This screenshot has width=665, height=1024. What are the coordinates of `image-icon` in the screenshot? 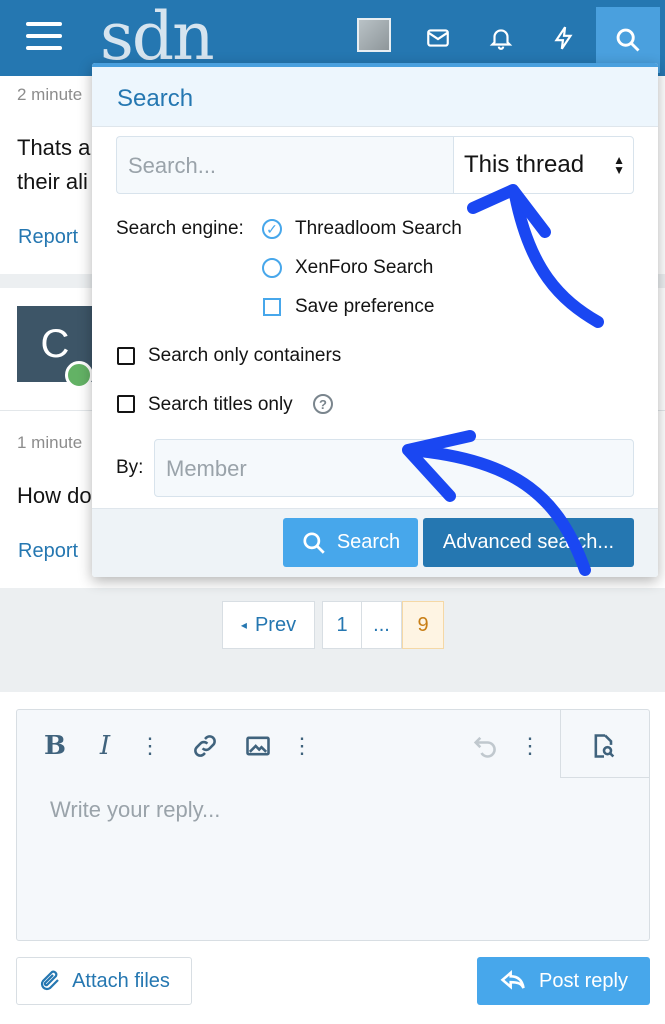 It's located at (258, 746).